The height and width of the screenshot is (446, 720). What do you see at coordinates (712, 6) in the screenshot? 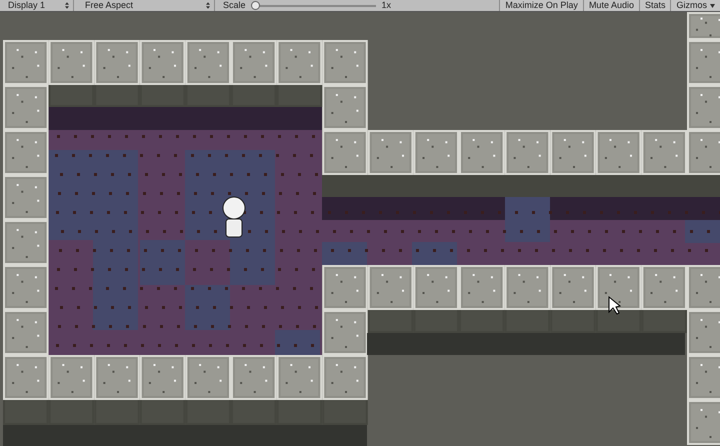
I see `caret-icon` at bounding box center [712, 6].